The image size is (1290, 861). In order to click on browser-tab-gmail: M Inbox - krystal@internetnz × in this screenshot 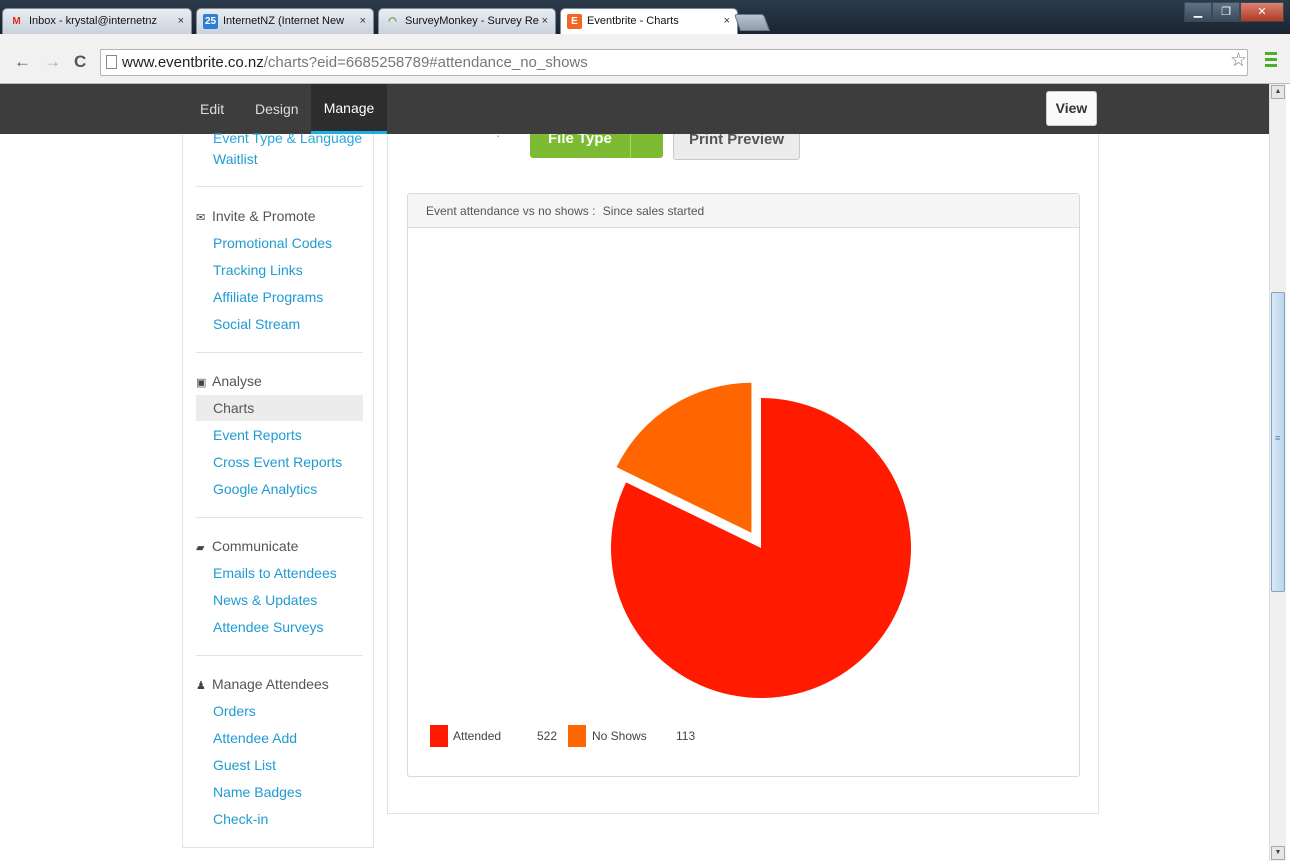, I will do `click(97, 21)`.